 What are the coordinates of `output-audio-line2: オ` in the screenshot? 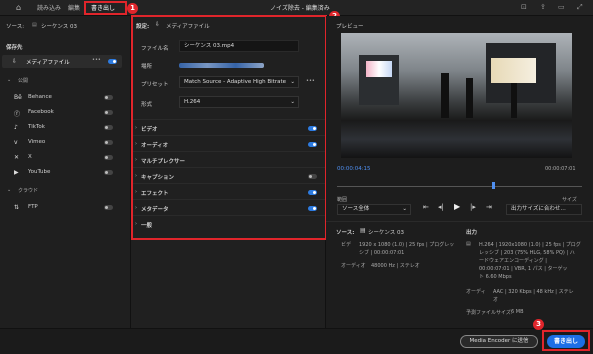 It's located at (496, 300).